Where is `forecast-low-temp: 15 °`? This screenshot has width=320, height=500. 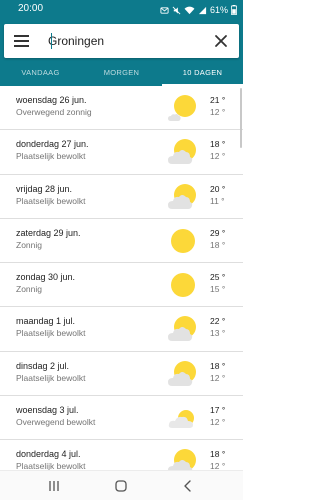 forecast-low-temp: 15 ° is located at coordinates (218, 289).